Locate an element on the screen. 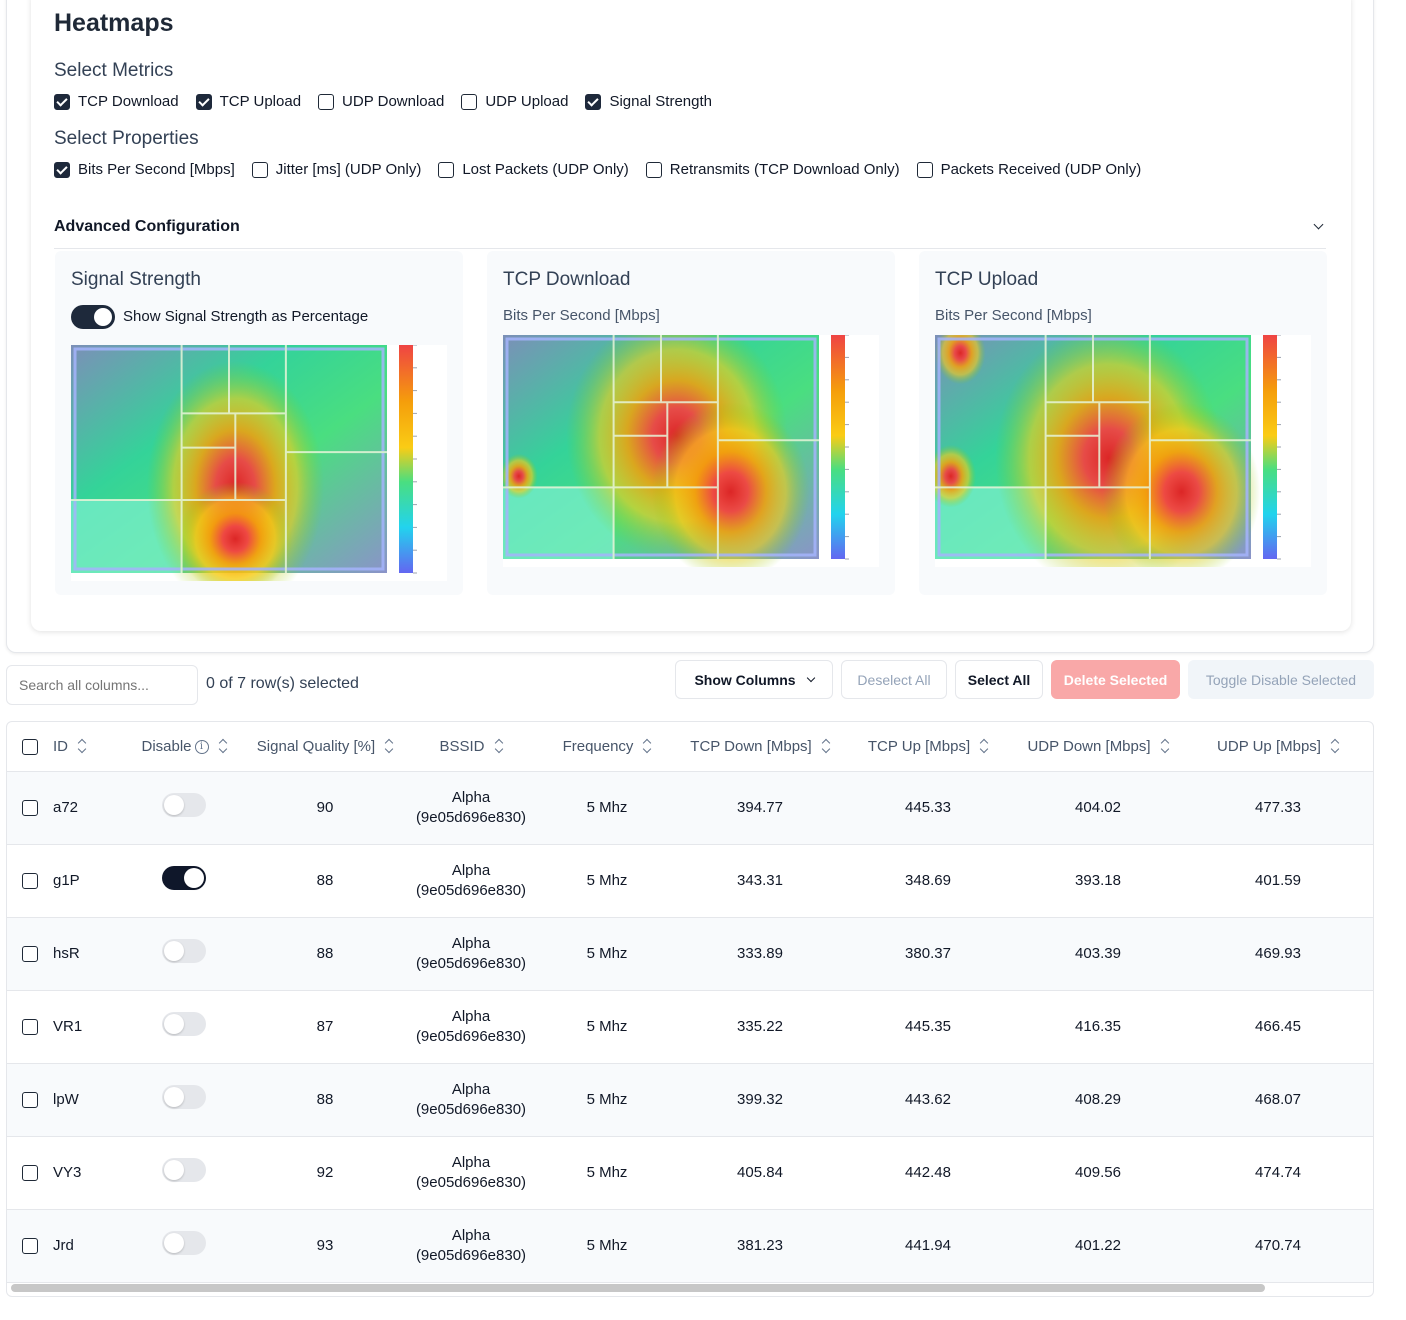 The width and height of the screenshot is (1406, 1320). deselect-all-button: Deselect All is located at coordinates (894, 679).